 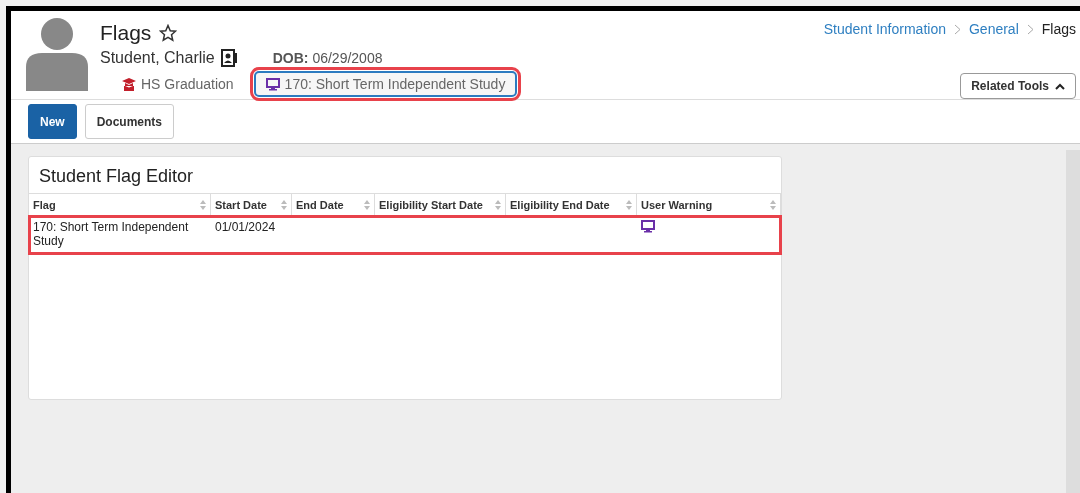 I want to click on student-name: Student, Charlie, so click(x=157, y=58).